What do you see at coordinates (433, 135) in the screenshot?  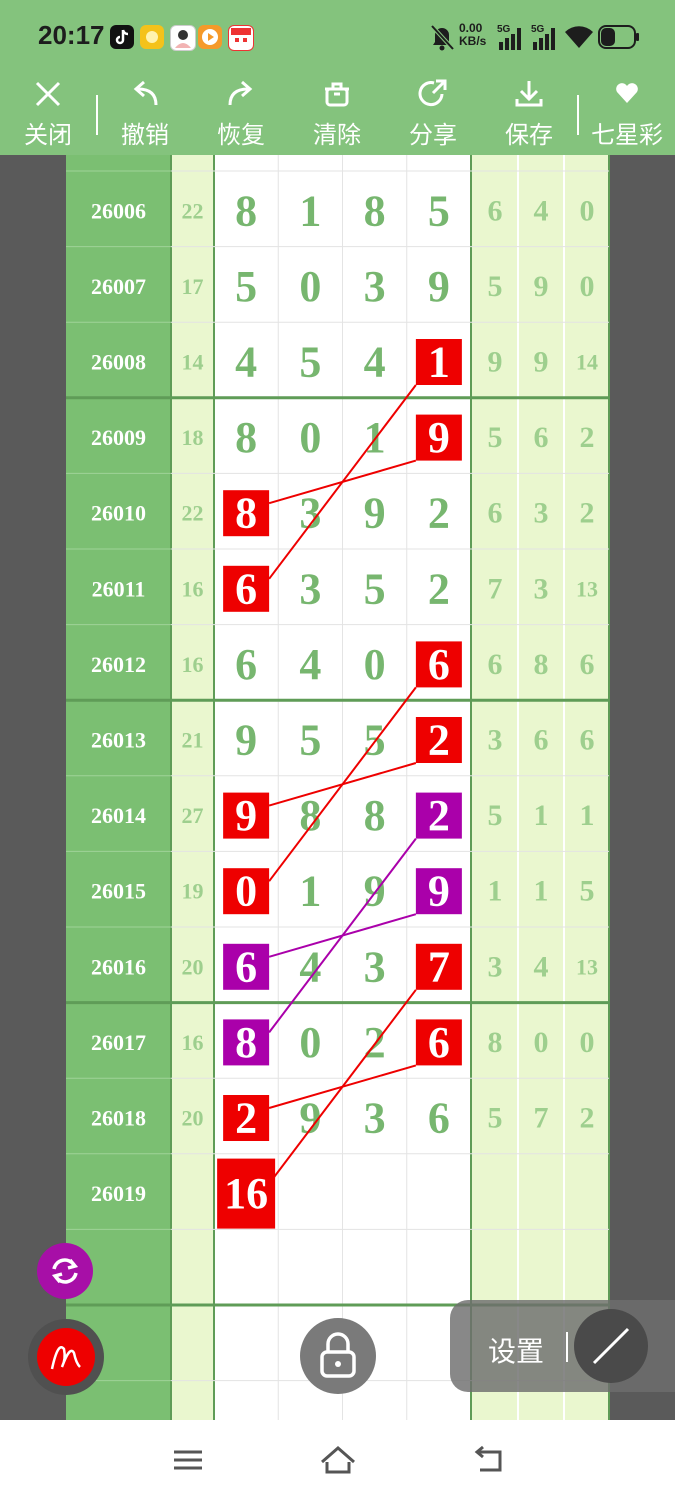 I see `share-label: 分享` at bounding box center [433, 135].